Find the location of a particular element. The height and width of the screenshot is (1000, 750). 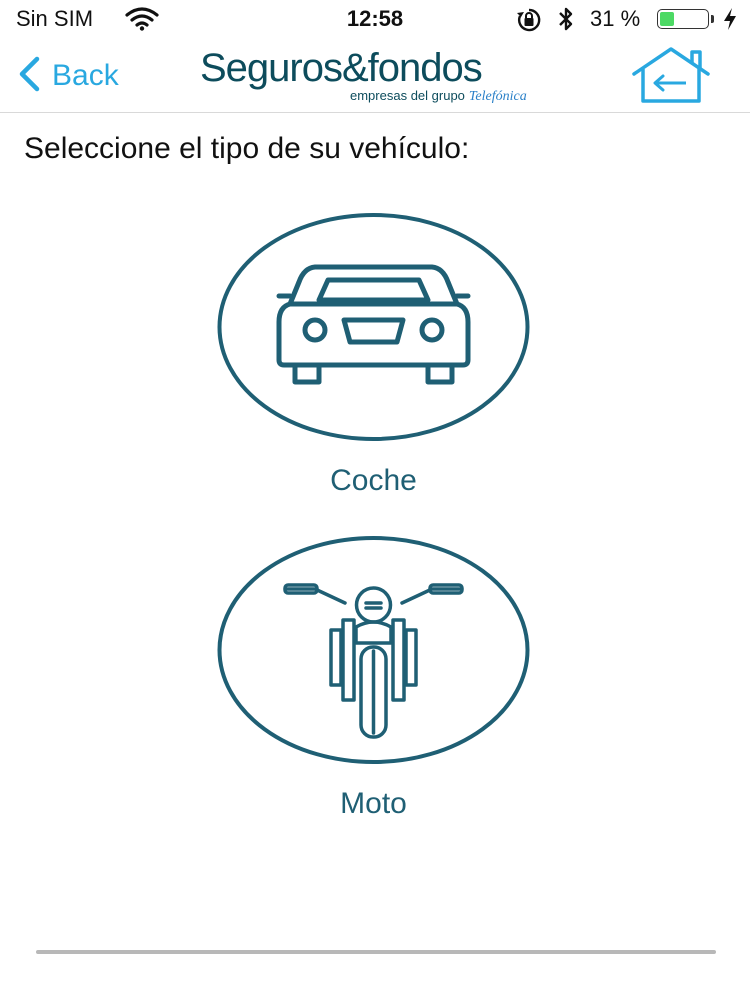

rotation-lock-icon is located at coordinates (529, 22).